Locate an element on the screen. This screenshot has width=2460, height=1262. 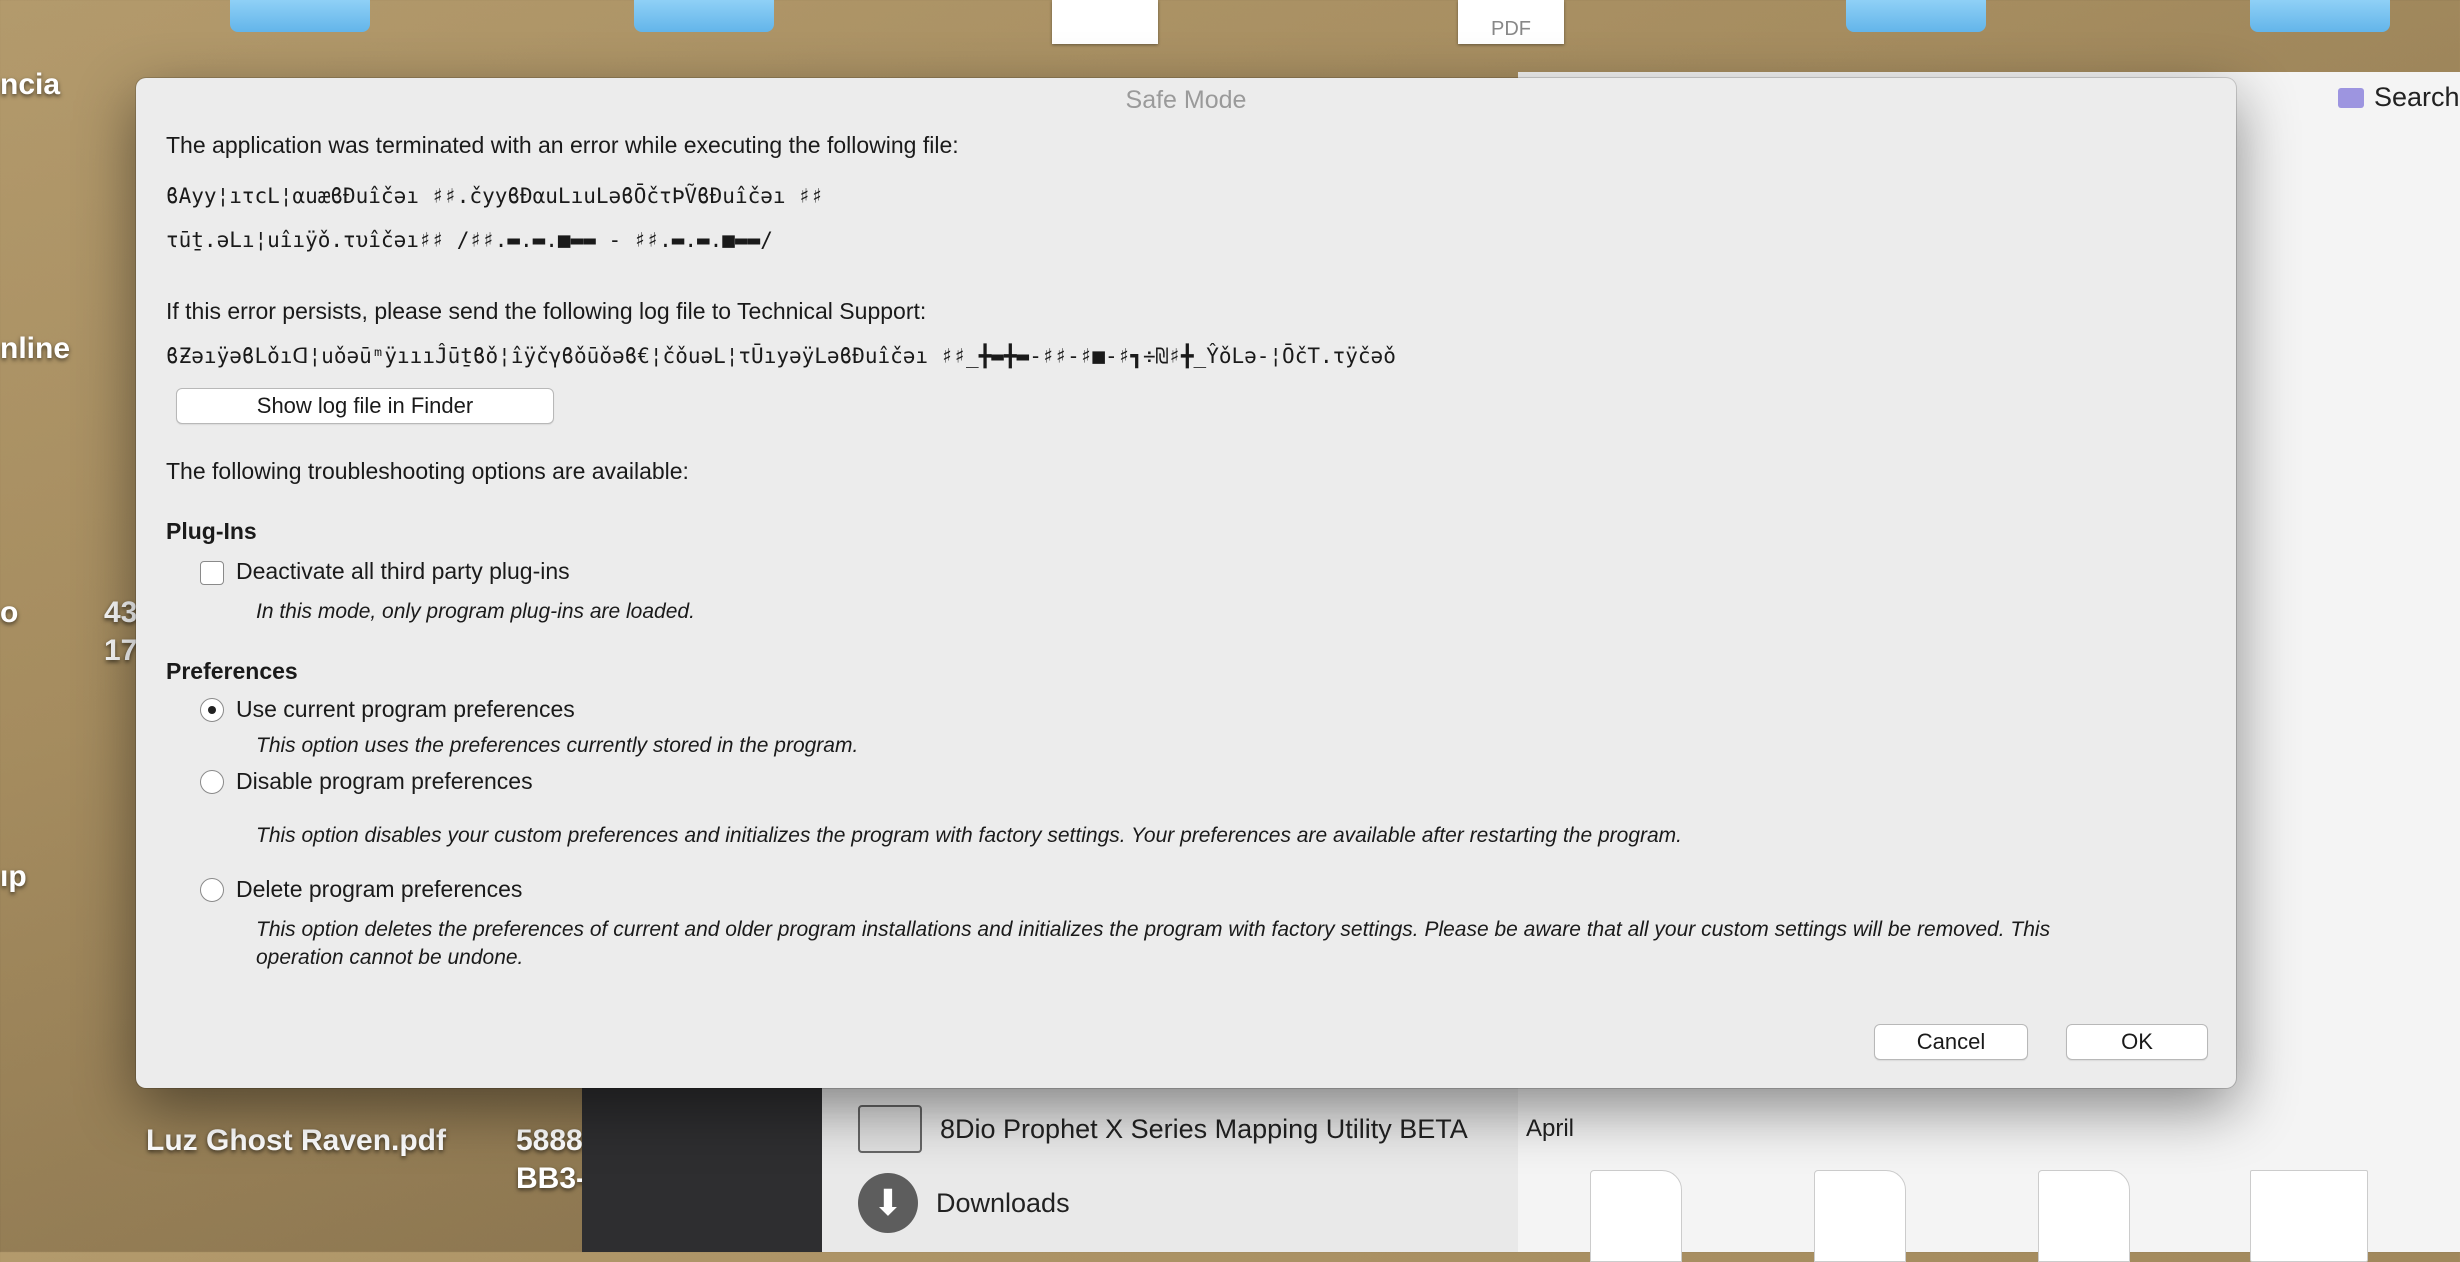
desktop-label: ncia is located at coordinates (30, 85).